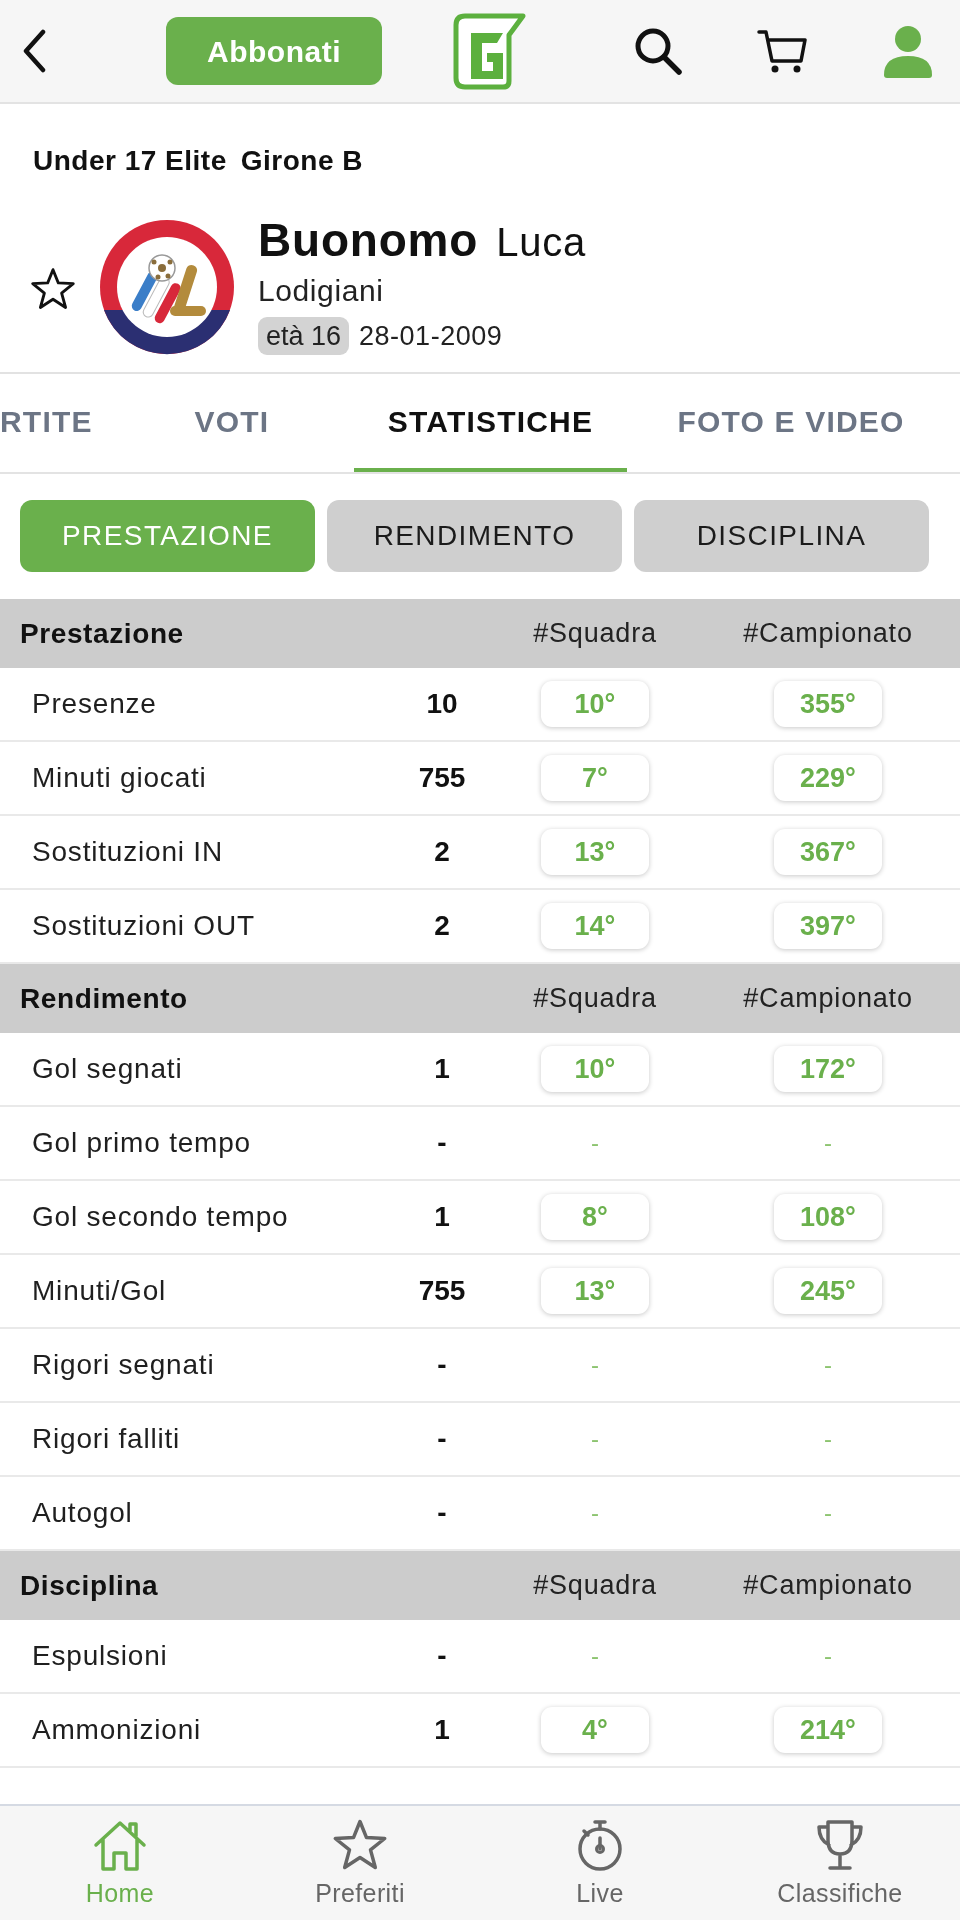  I want to click on favorite-star-icon, so click(53, 289).